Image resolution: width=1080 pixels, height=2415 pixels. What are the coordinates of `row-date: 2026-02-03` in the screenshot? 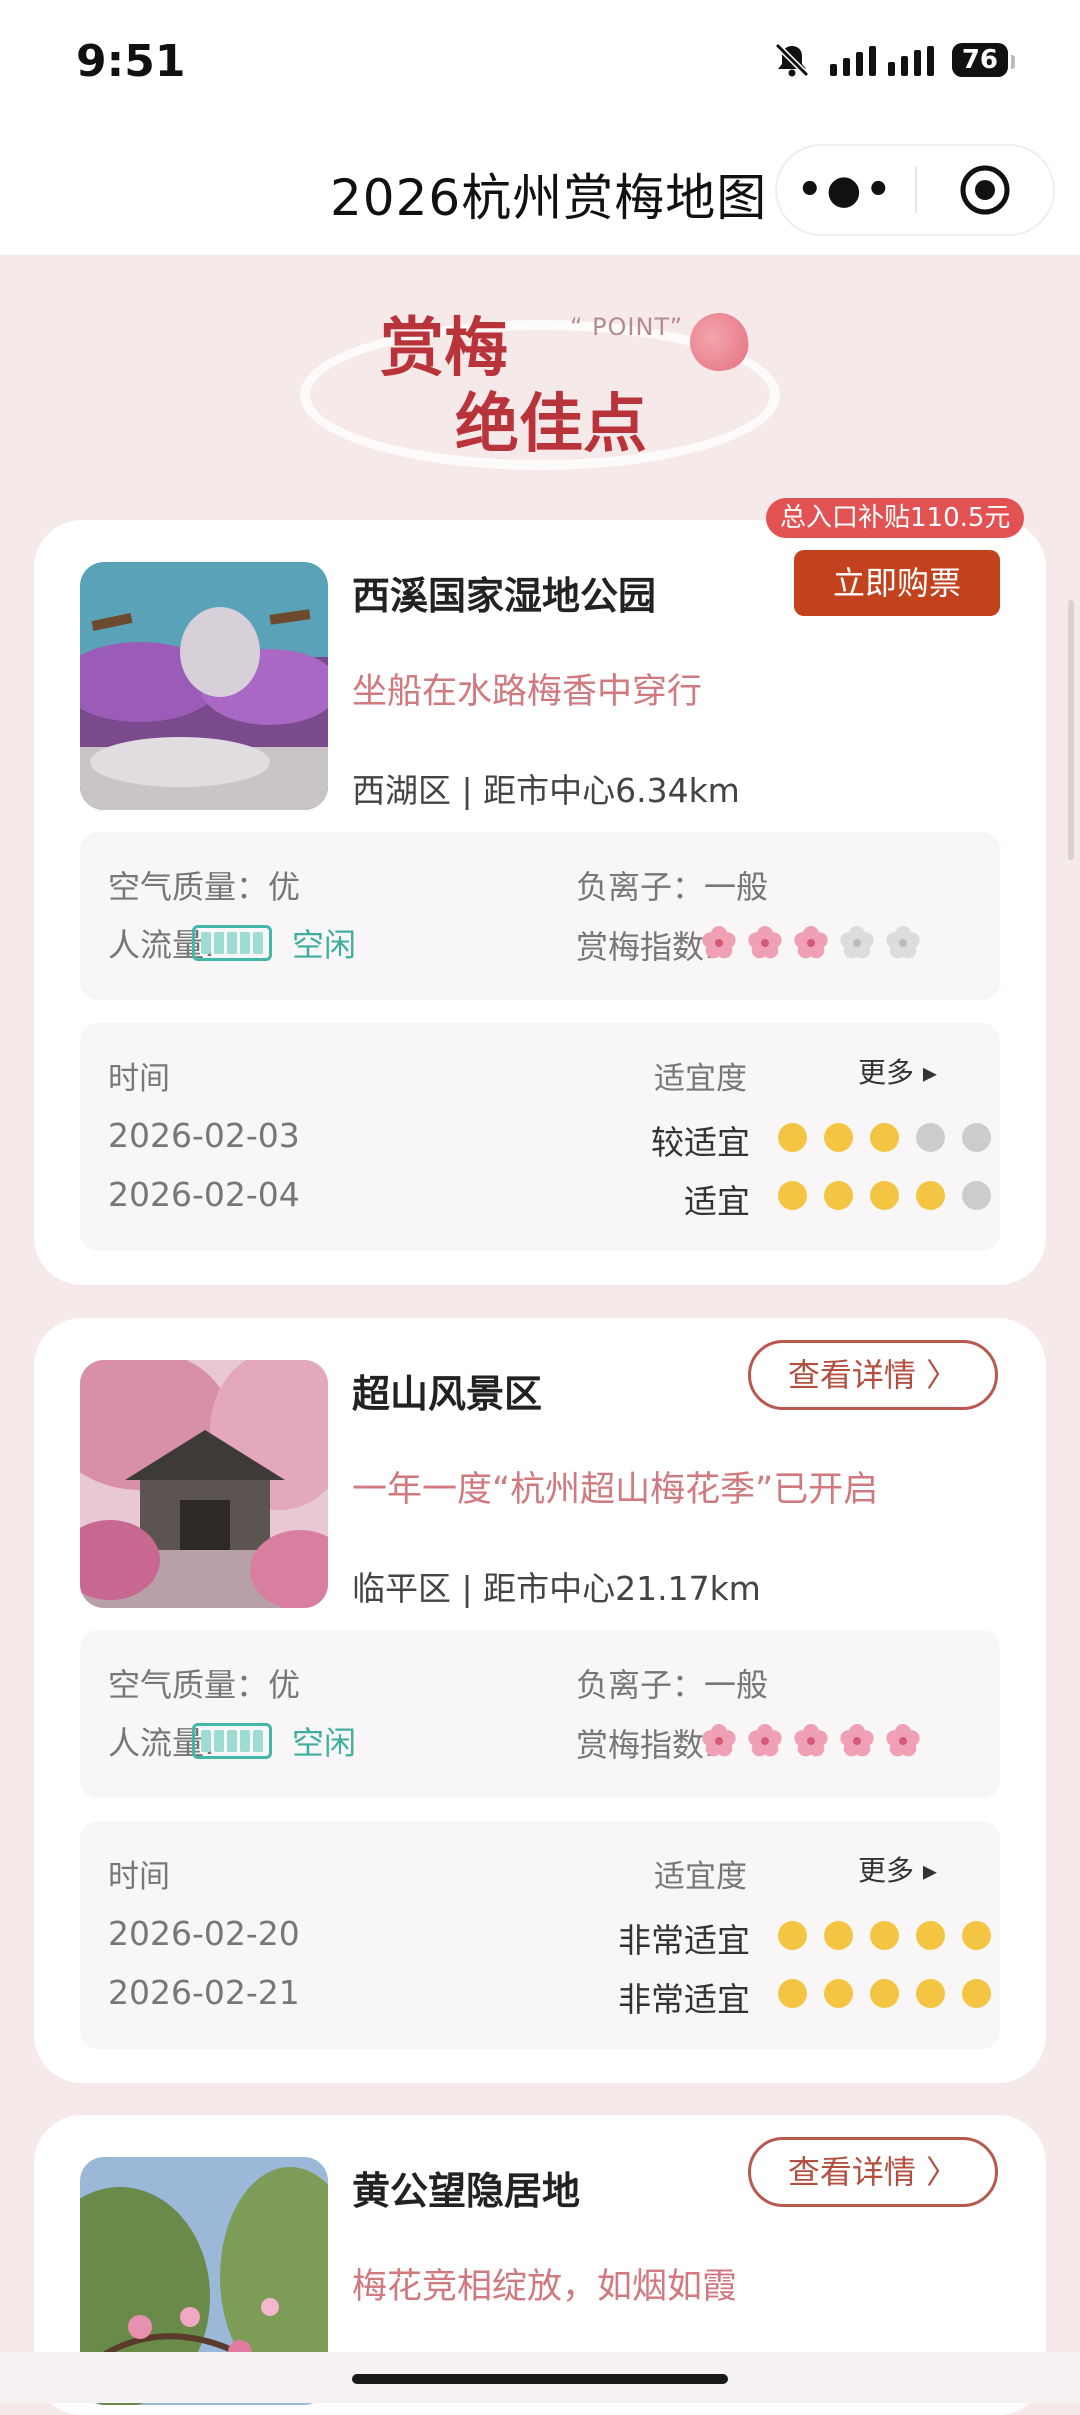 It's located at (204, 1135).